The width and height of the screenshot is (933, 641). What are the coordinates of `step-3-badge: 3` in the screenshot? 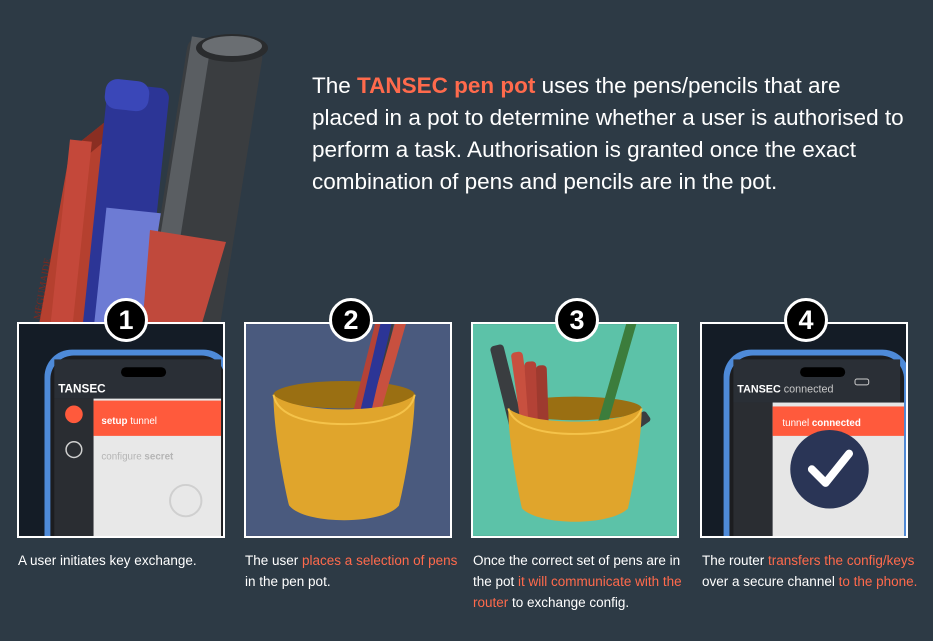 It's located at (577, 320).